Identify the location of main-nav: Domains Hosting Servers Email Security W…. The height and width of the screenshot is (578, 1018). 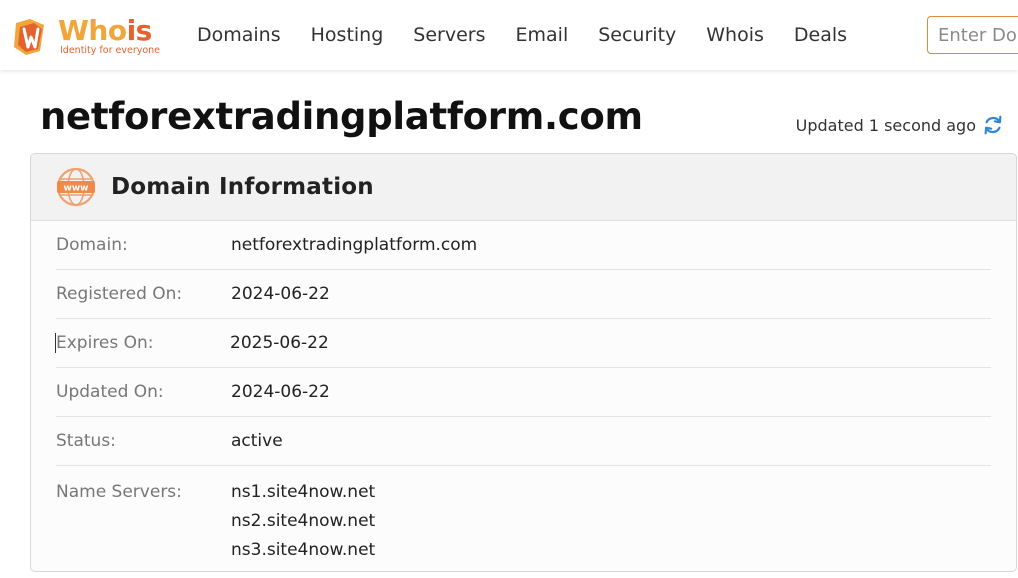
(522, 35).